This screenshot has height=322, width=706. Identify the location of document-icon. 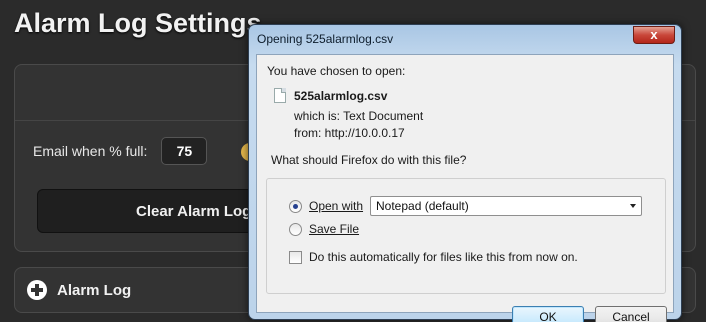
(280, 95).